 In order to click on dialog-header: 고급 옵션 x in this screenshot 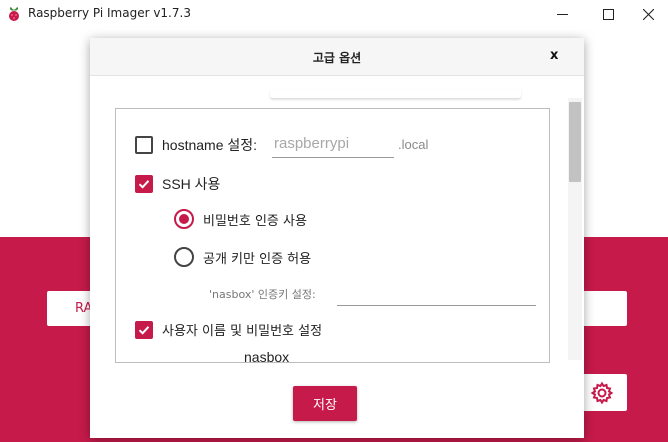, I will do `click(337, 57)`.